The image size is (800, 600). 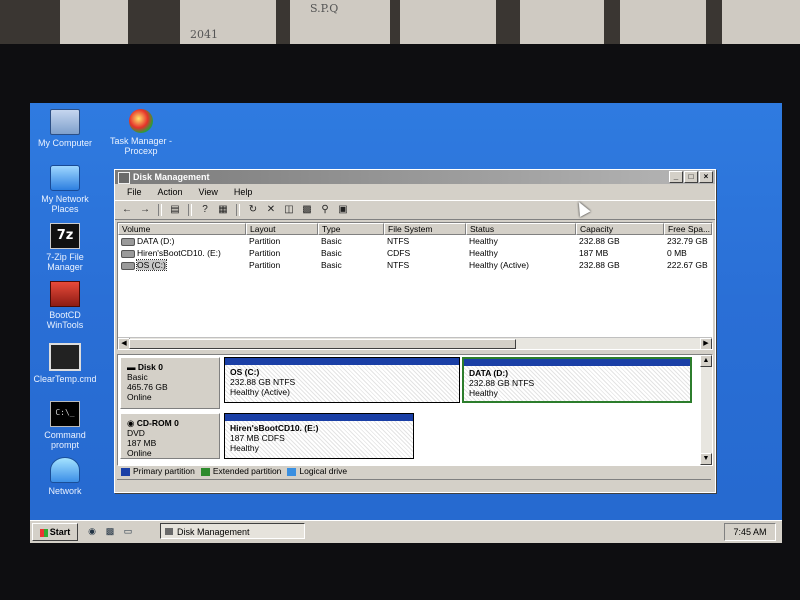 I want to click on refresh-icon: ↻, so click(x=253, y=210).